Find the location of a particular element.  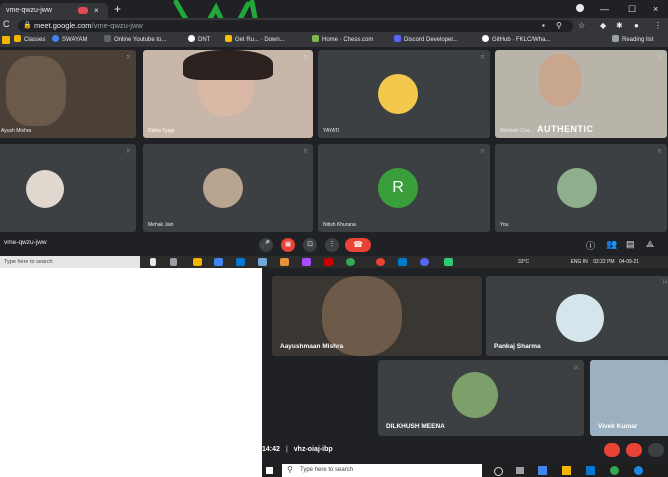

people-icon: 👥 is located at coordinates (611, 244).